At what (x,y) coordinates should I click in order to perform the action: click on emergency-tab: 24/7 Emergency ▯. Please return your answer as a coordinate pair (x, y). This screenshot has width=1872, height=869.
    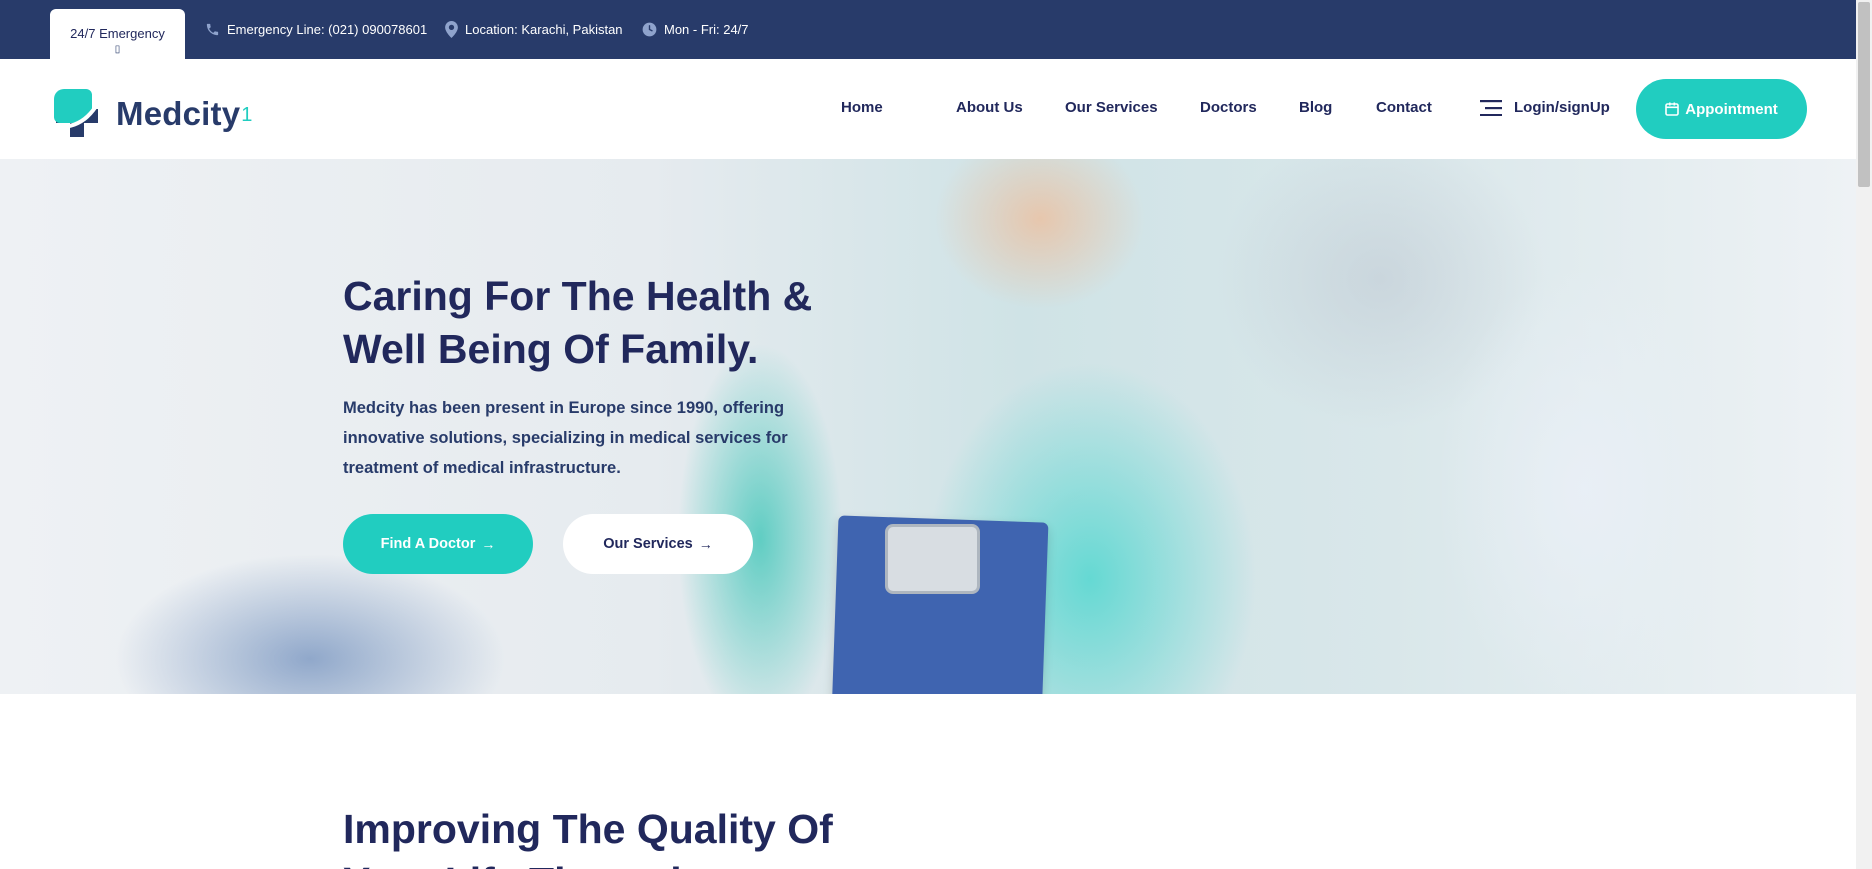
    Looking at the image, I should click on (117, 34).